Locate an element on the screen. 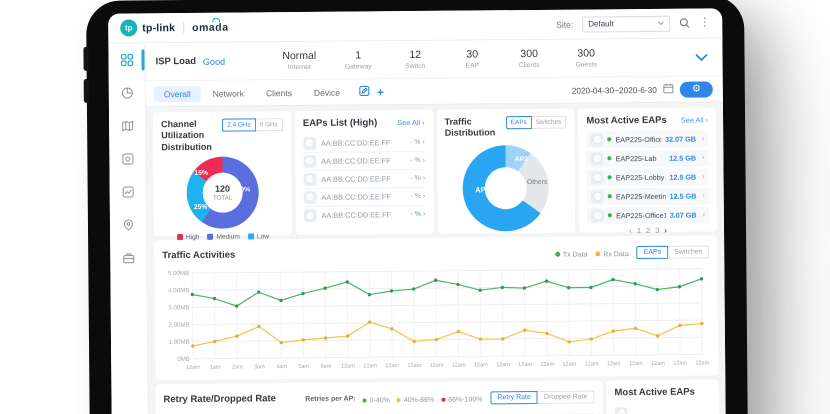 The height and width of the screenshot is (414, 830). page-2: 2 is located at coordinates (648, 230).